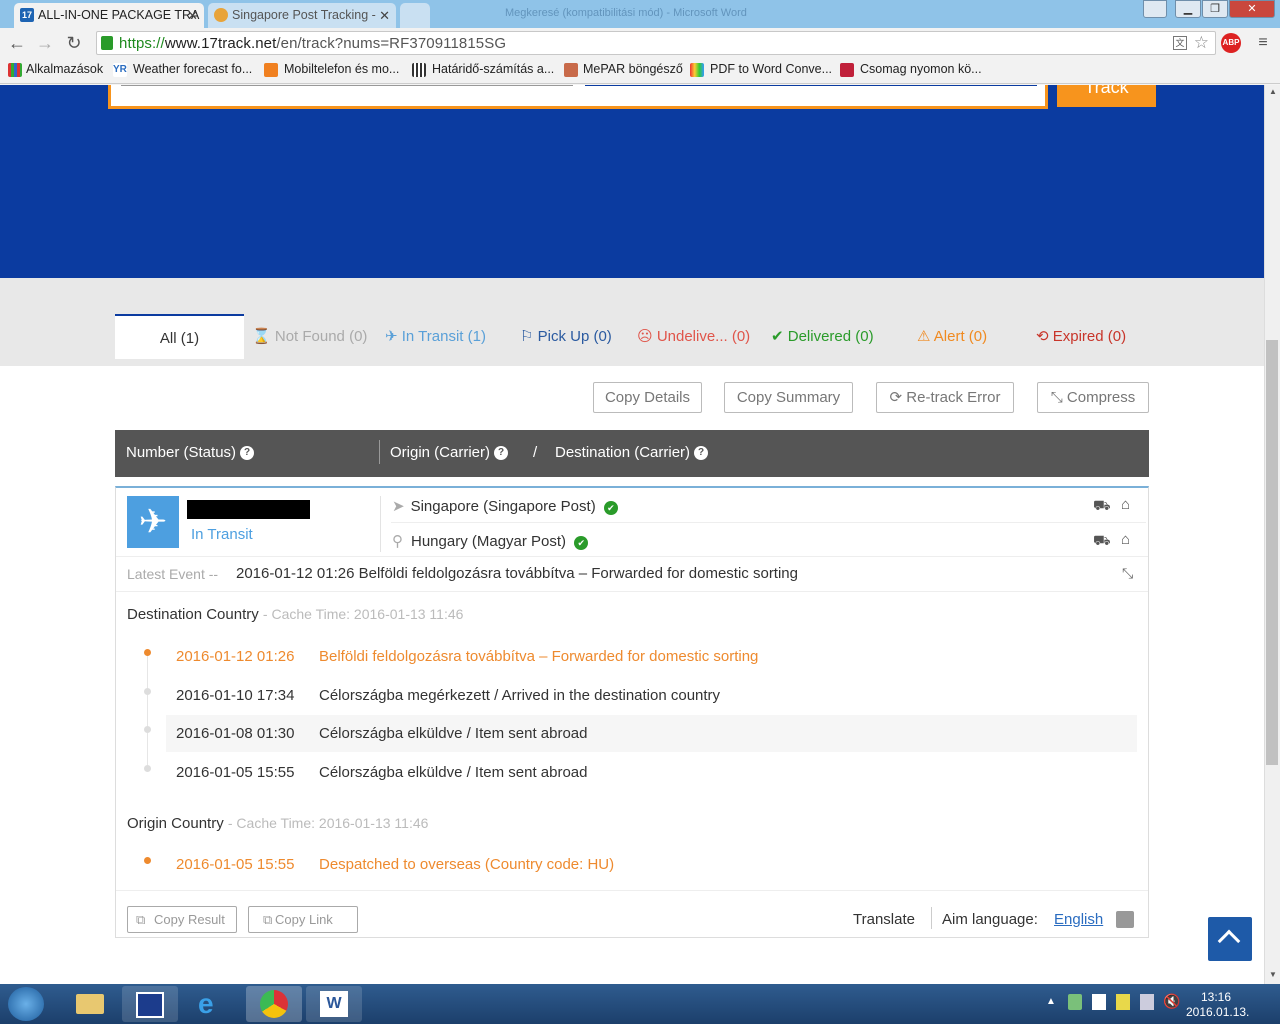  What do you see at coordinates (1127, 573) in the screenshot?
I see `expand-collapse-icon: ⤡` at bounding box center [1127, 573].